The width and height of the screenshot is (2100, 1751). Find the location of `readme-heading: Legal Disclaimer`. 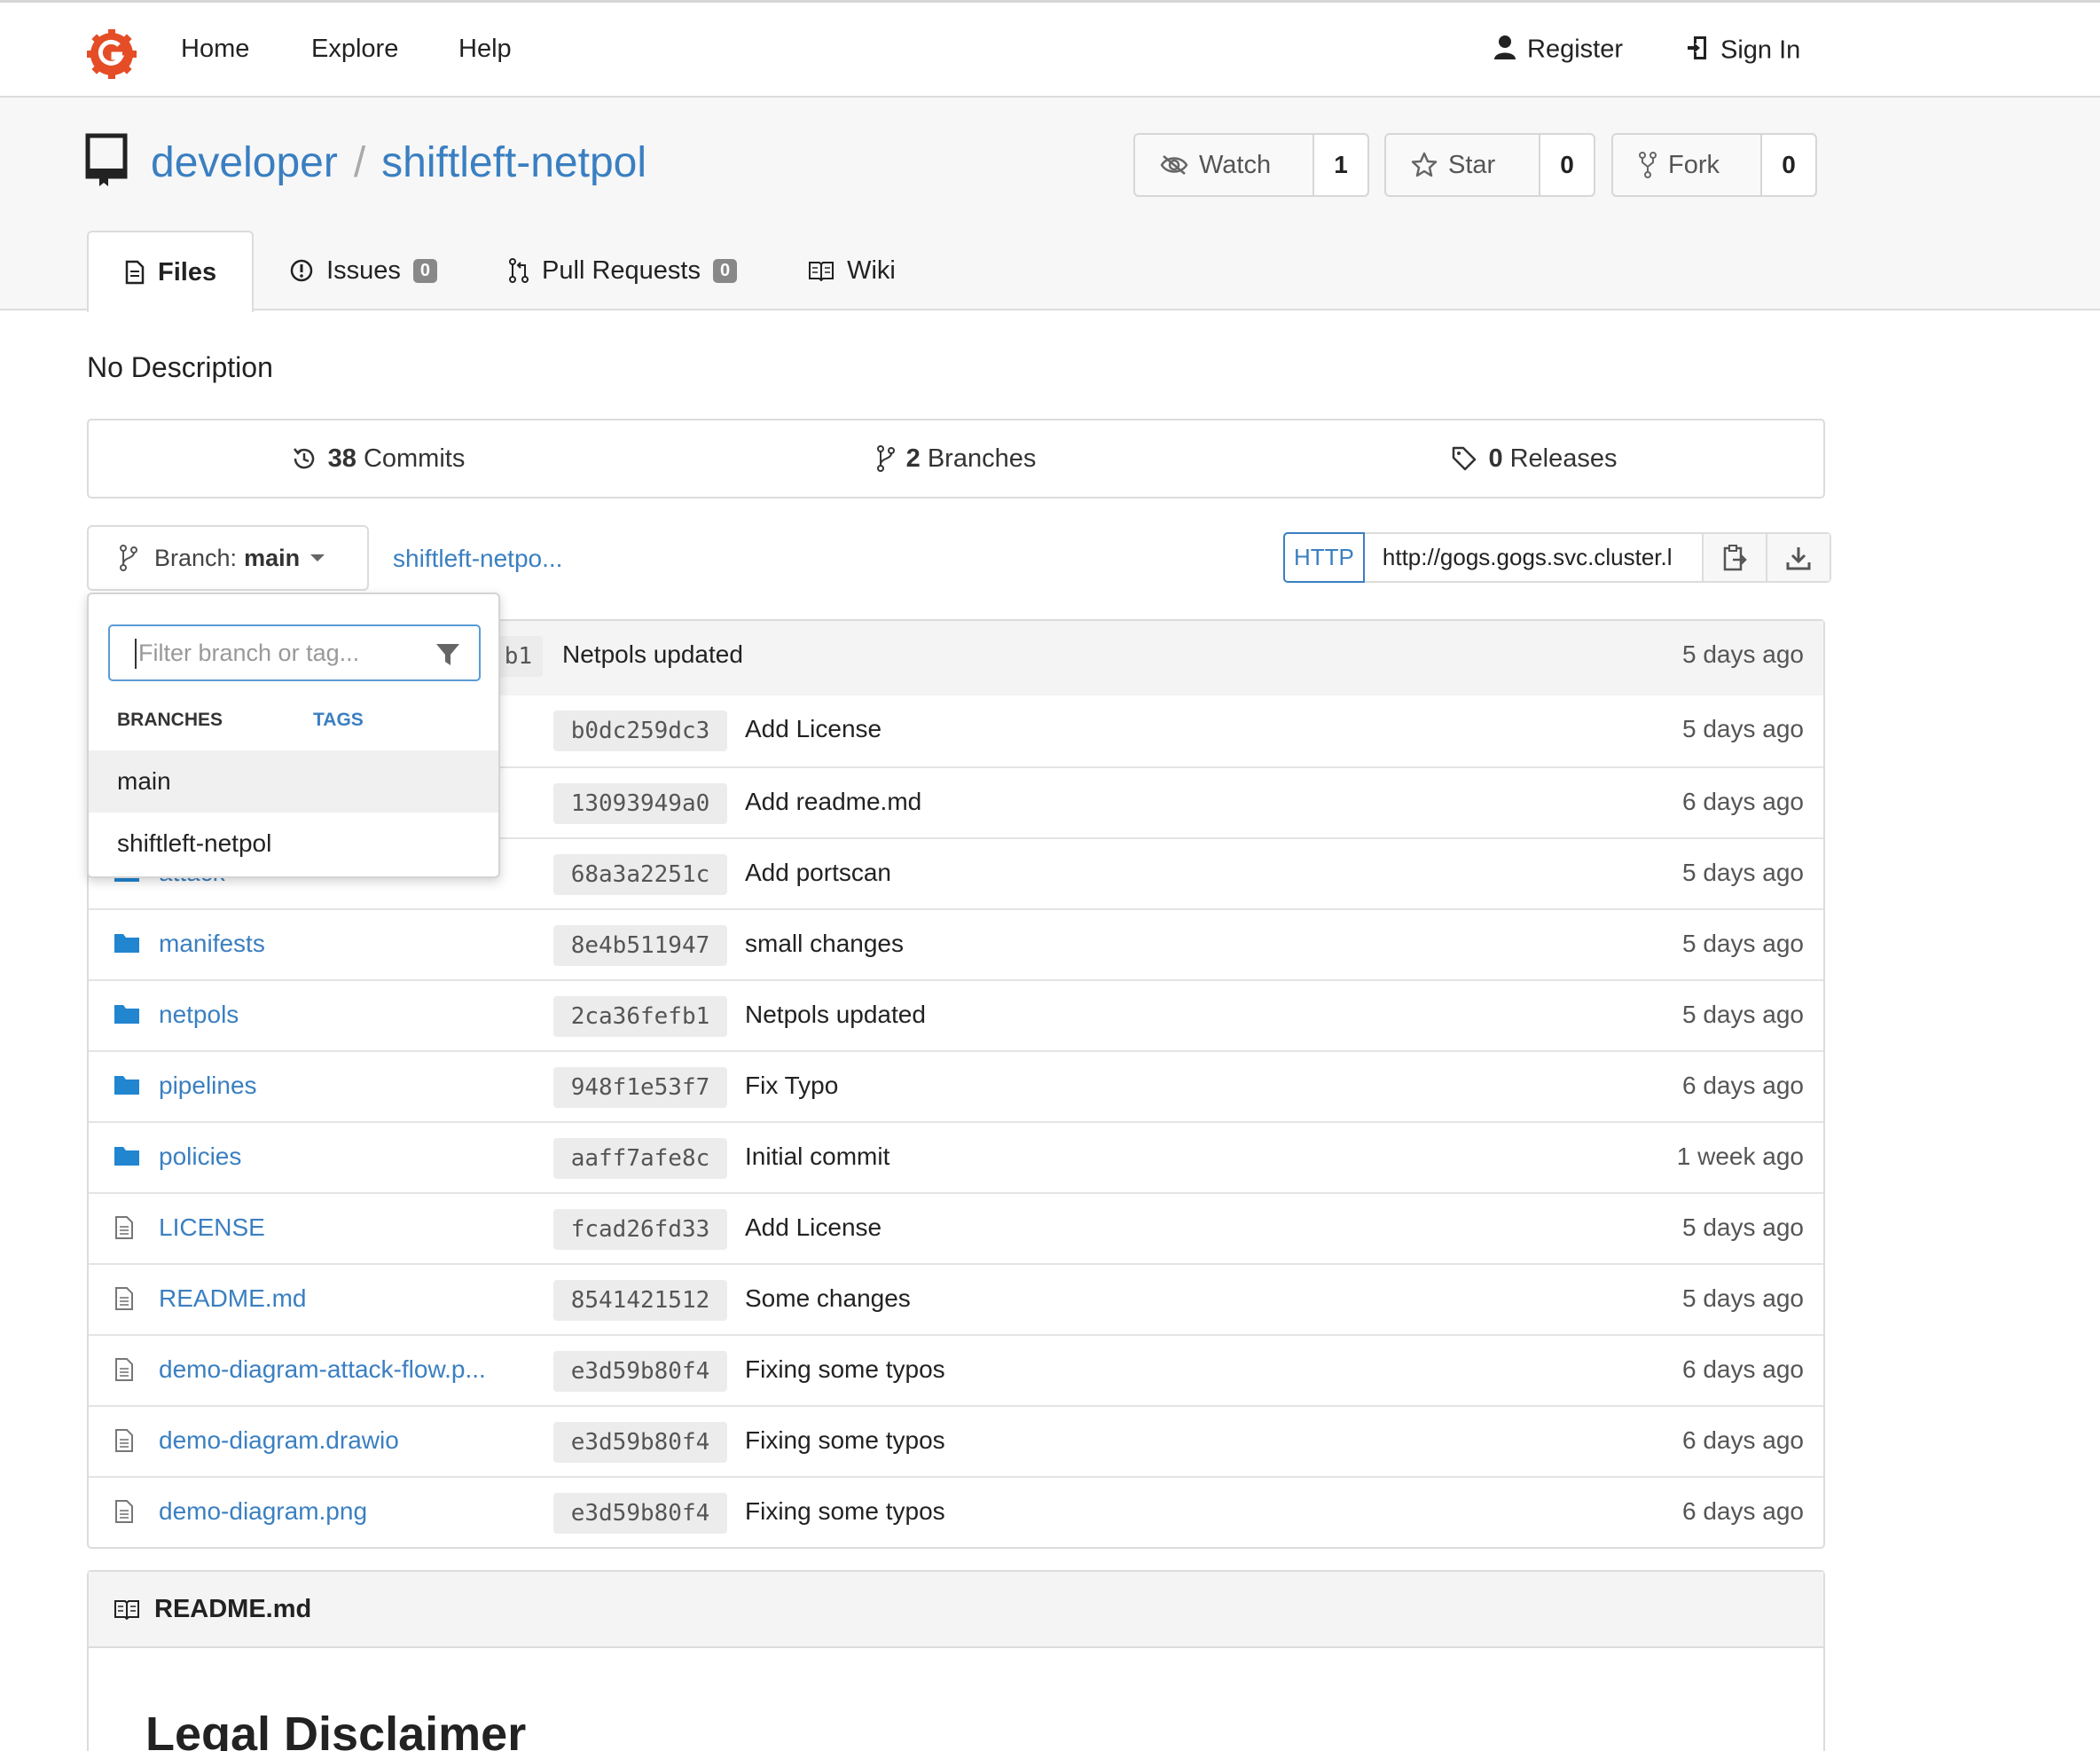

readme-heading: Legal Disclaimer is located at coordinates (336, 1729).